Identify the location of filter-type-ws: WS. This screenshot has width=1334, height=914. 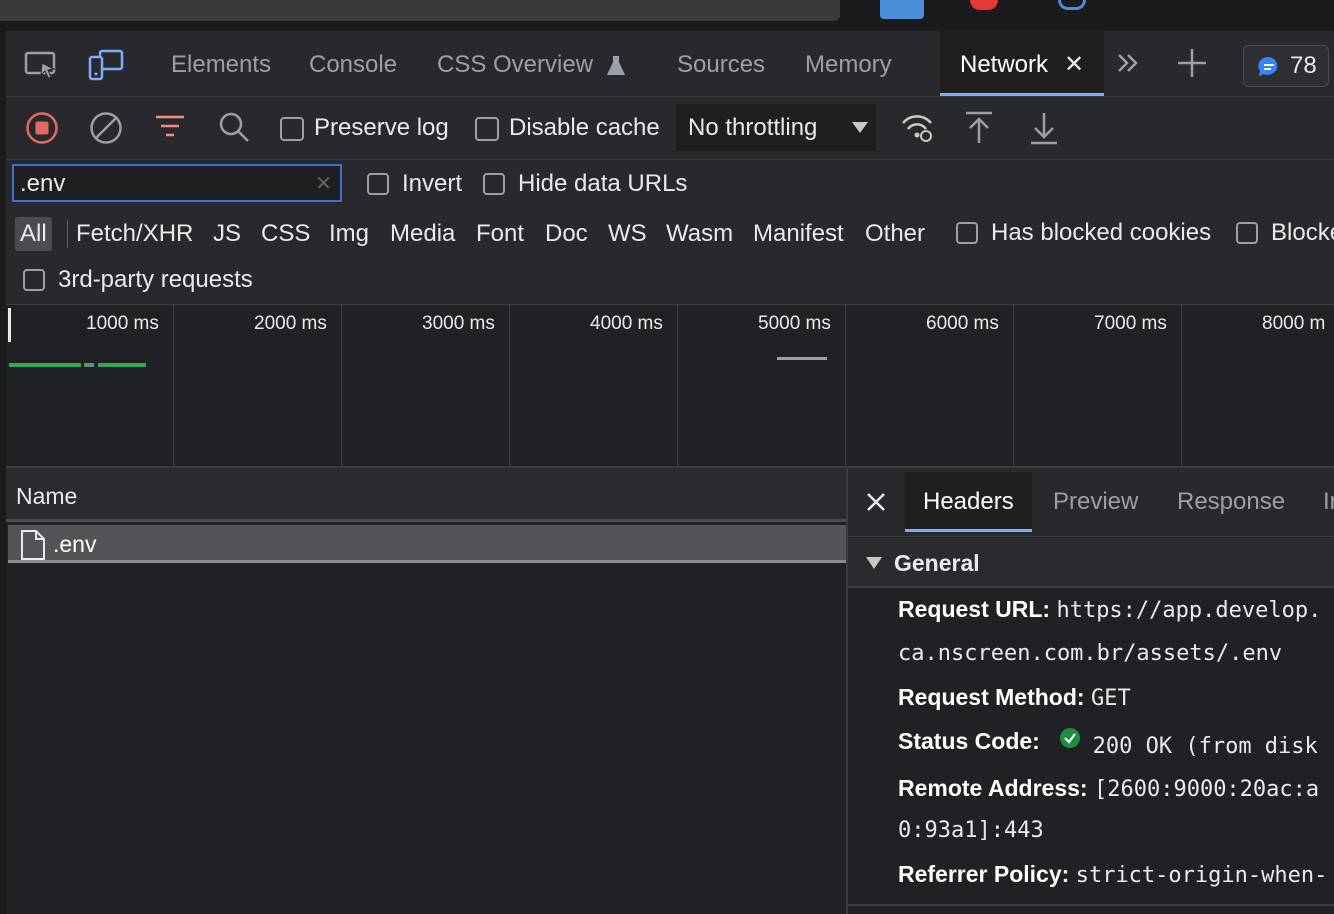
(627, 234).